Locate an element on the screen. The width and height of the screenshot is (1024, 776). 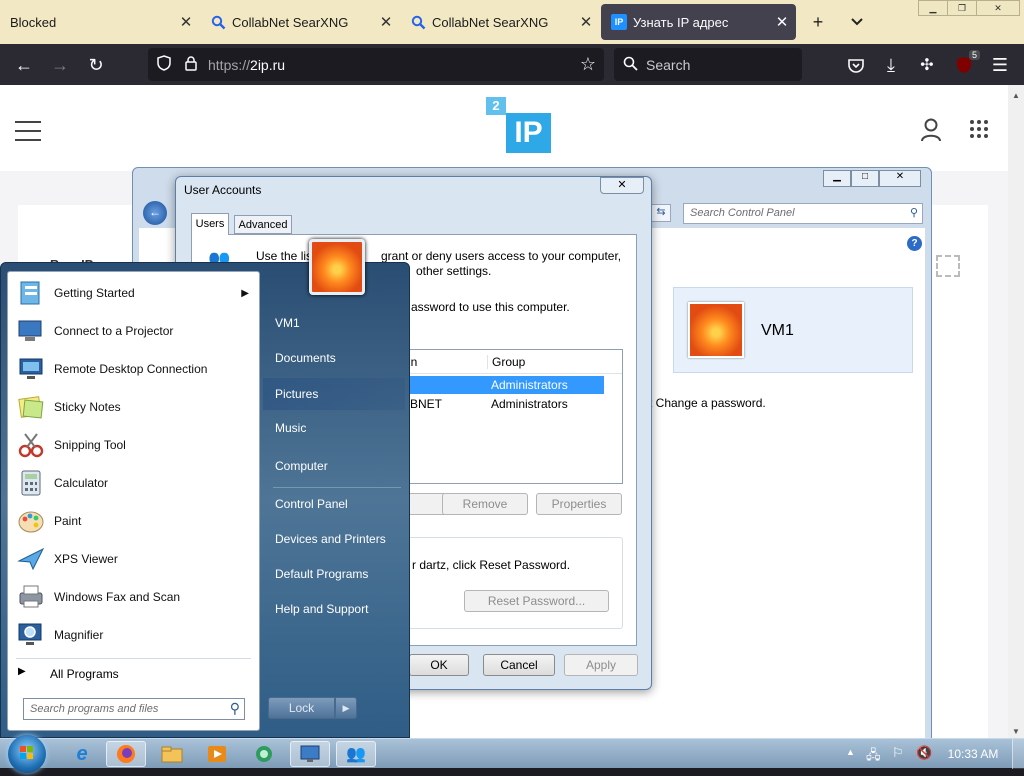
lock-button: Lock is located at coordinates (301, 708).